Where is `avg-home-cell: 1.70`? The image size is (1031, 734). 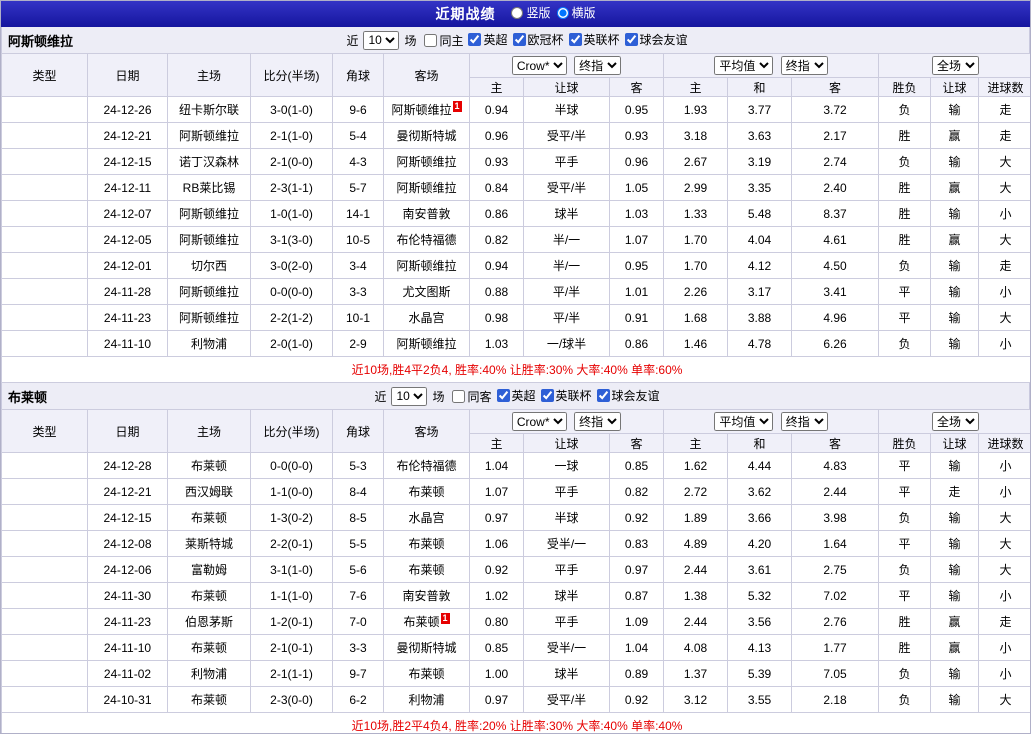 avg-home-cell: 1.70 is located at coordinates (696, 265).